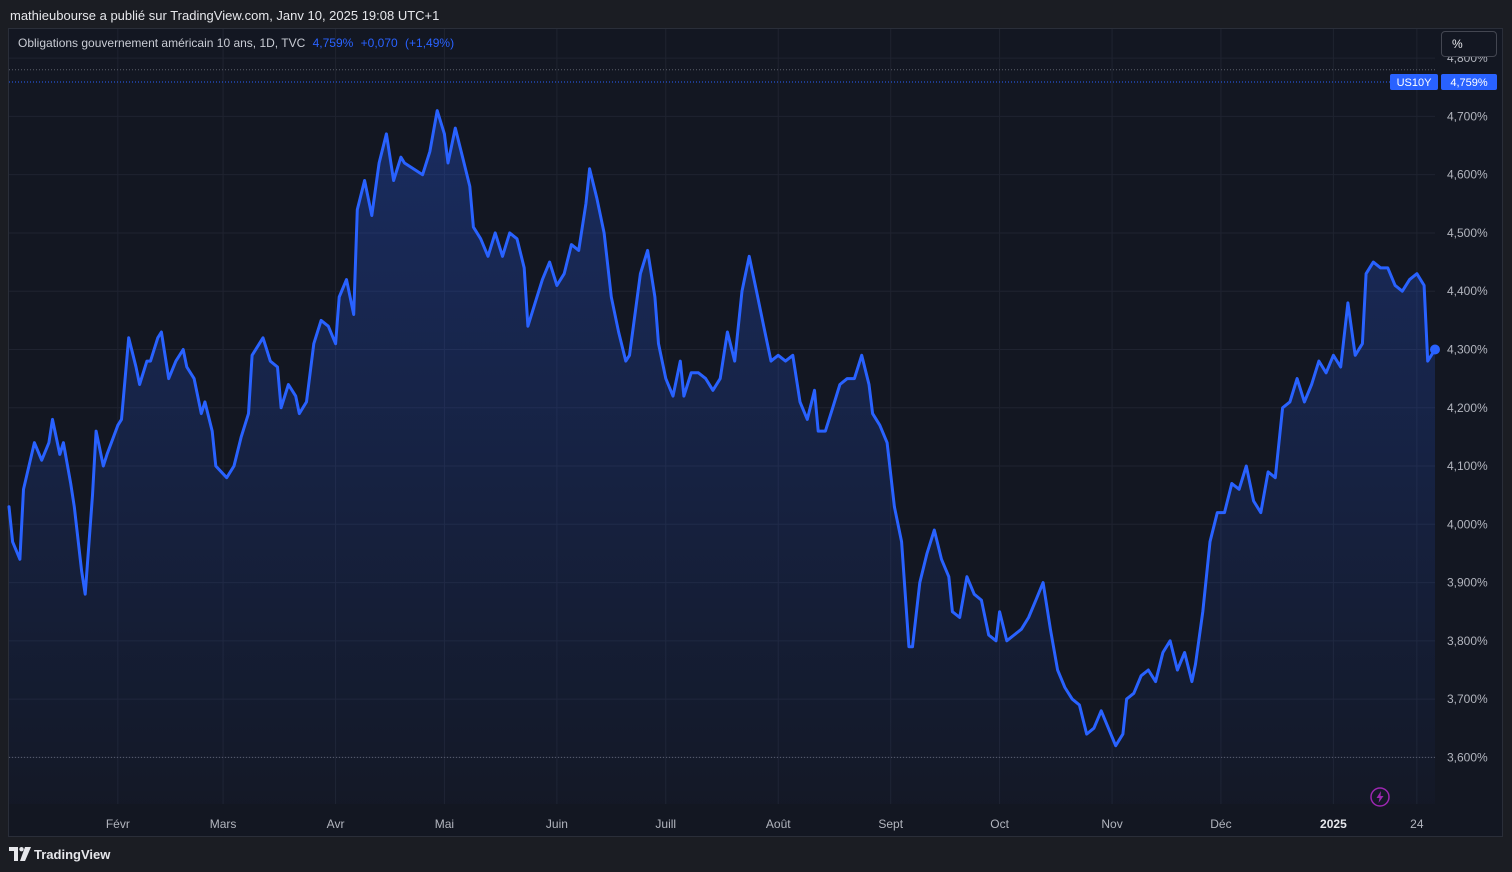 The width and height of the screenshot is (1512, 872). What do you see at coordinates (1380, 797) in the screenshot?
I see `flash-icon` at bounding box center [1380, 797].